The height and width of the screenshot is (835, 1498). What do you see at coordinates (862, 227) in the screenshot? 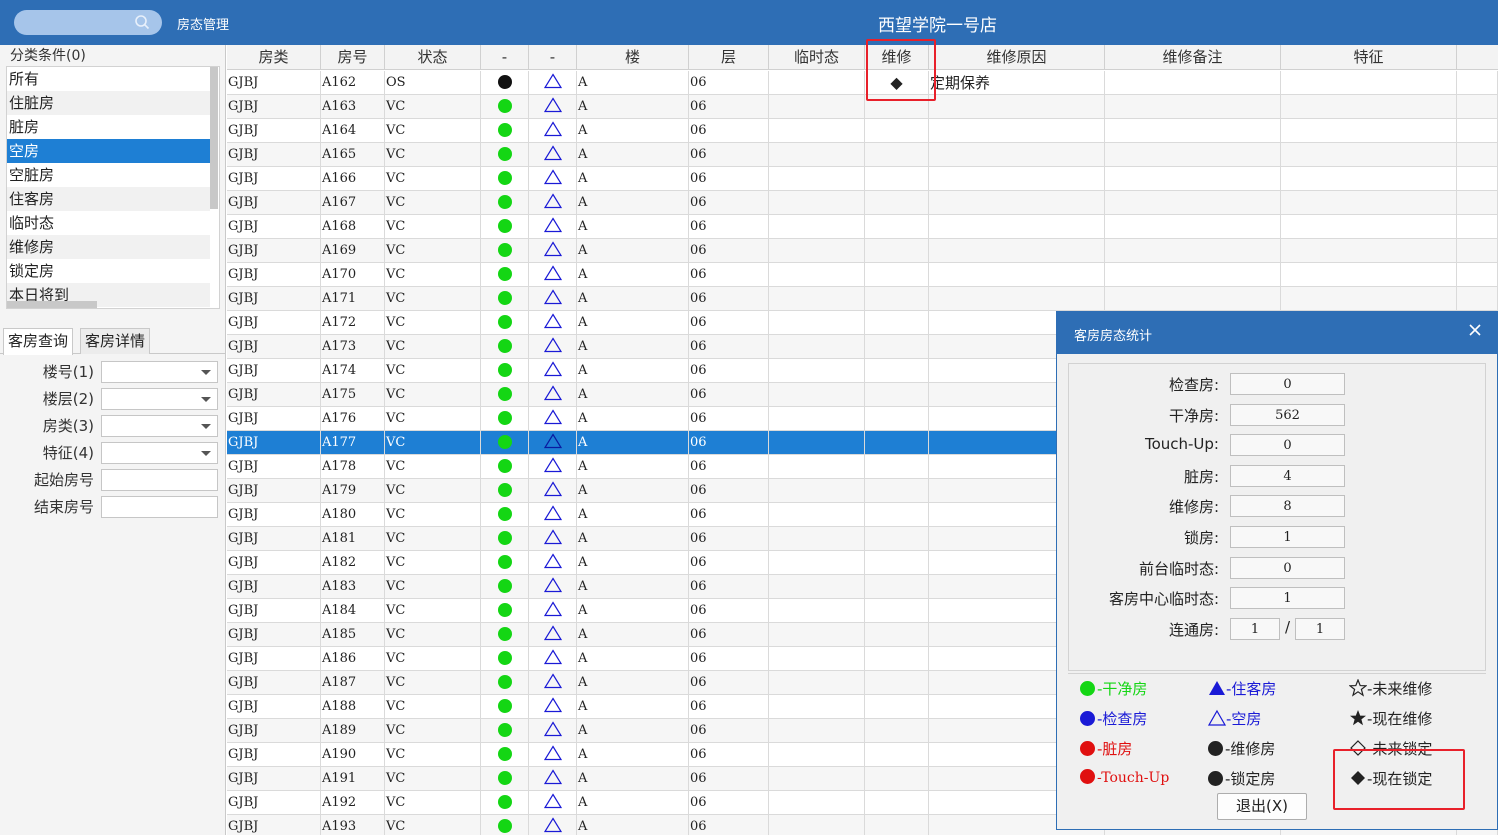
I see `table-row: GJBJ A168 VC A 06` at bounding box center [862, 227].